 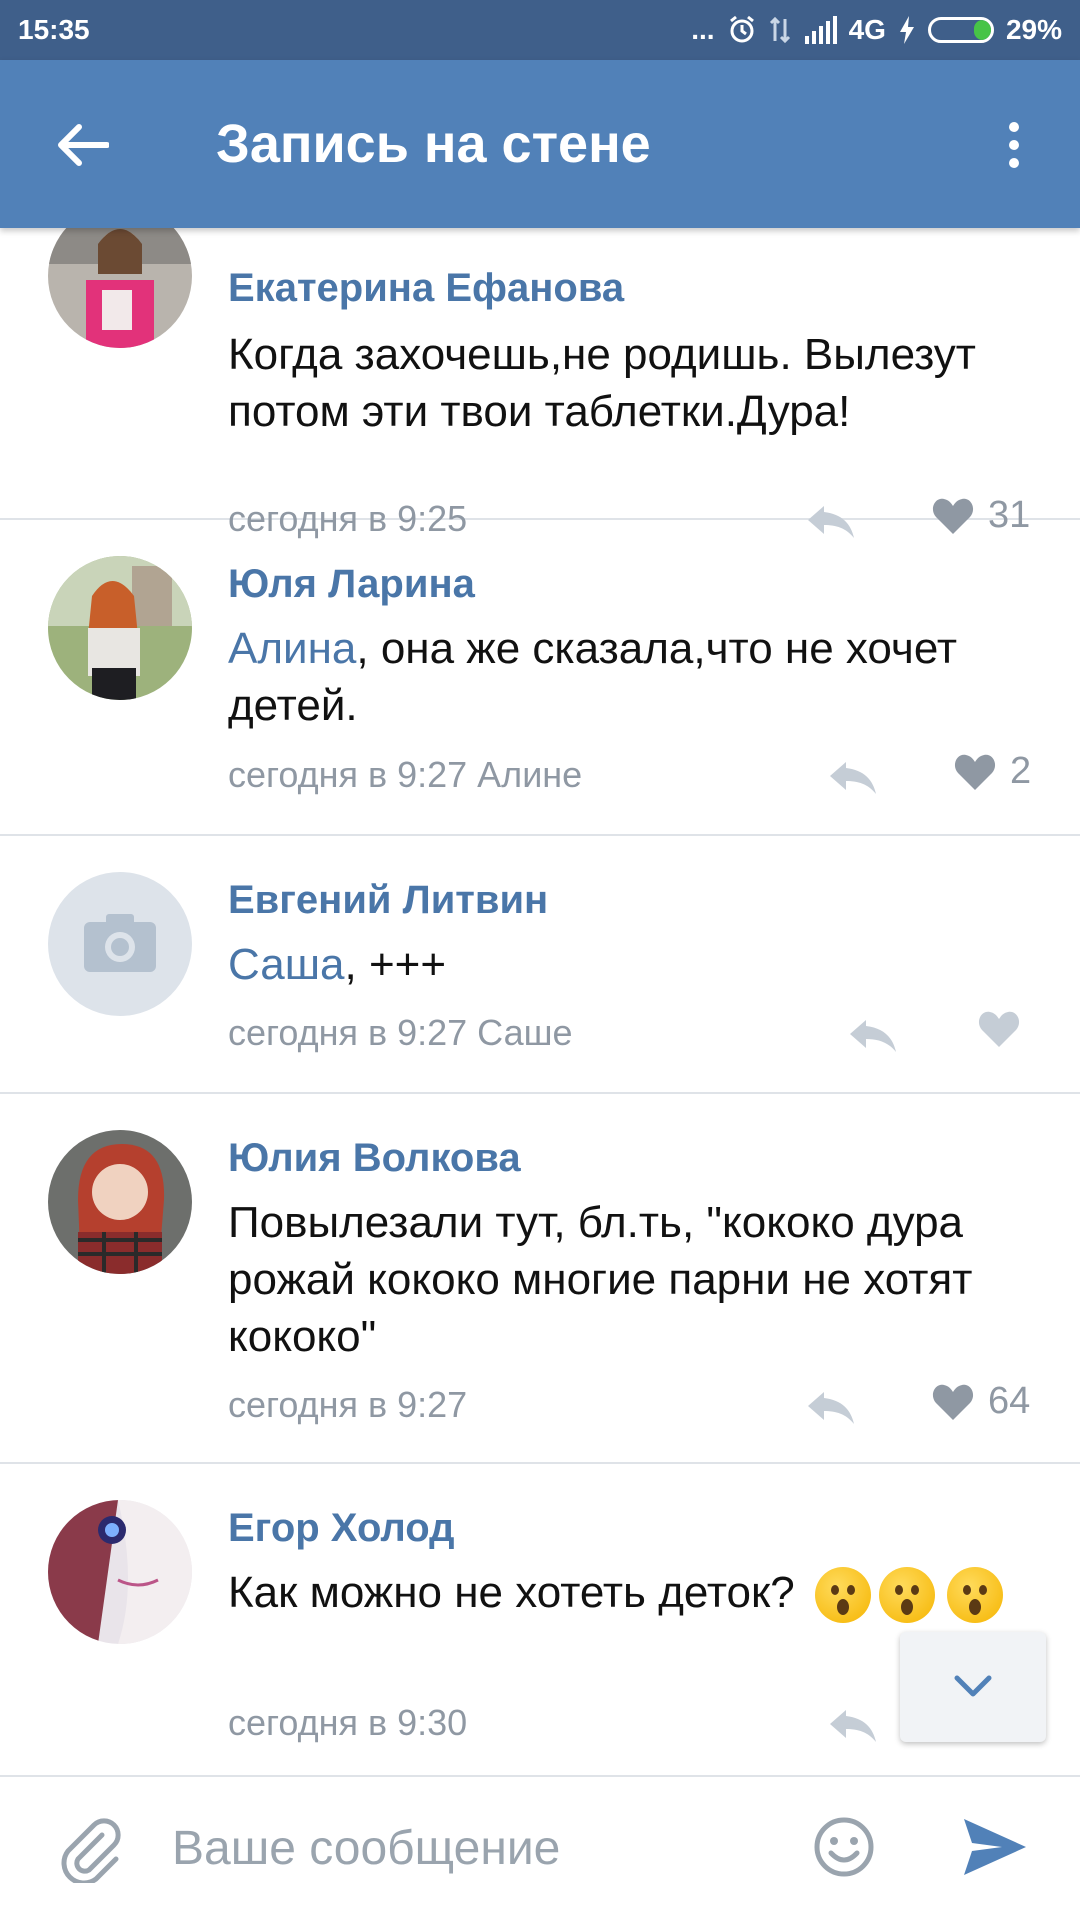 I want to click on like-button: 64, so click(x=981, y=1401).